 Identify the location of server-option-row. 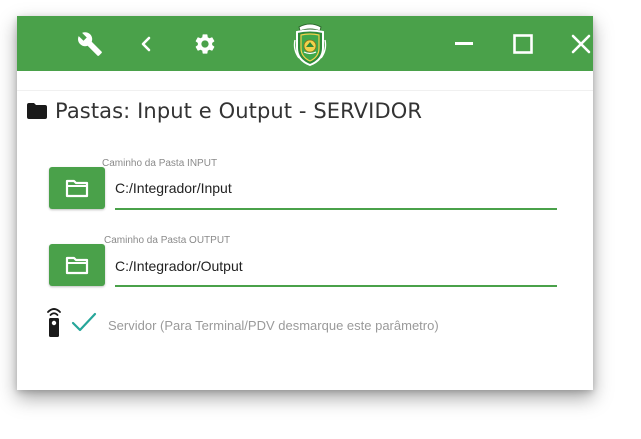
(71, 322).